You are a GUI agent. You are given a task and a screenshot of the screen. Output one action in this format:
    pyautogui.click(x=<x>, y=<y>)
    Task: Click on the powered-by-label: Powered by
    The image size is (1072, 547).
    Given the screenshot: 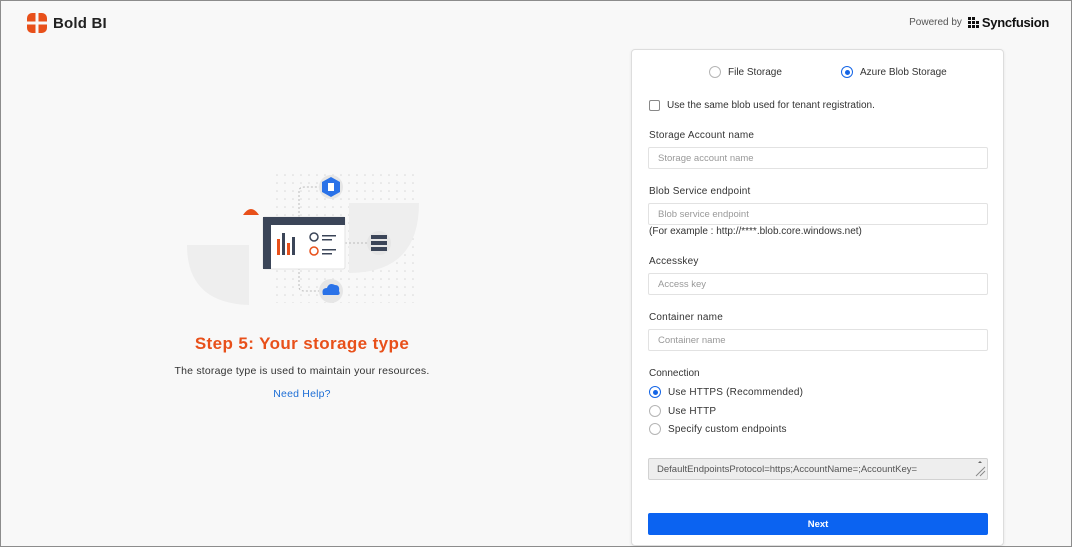 What is the action you would take?
    pyautogui.click(x=935, y=22)
    